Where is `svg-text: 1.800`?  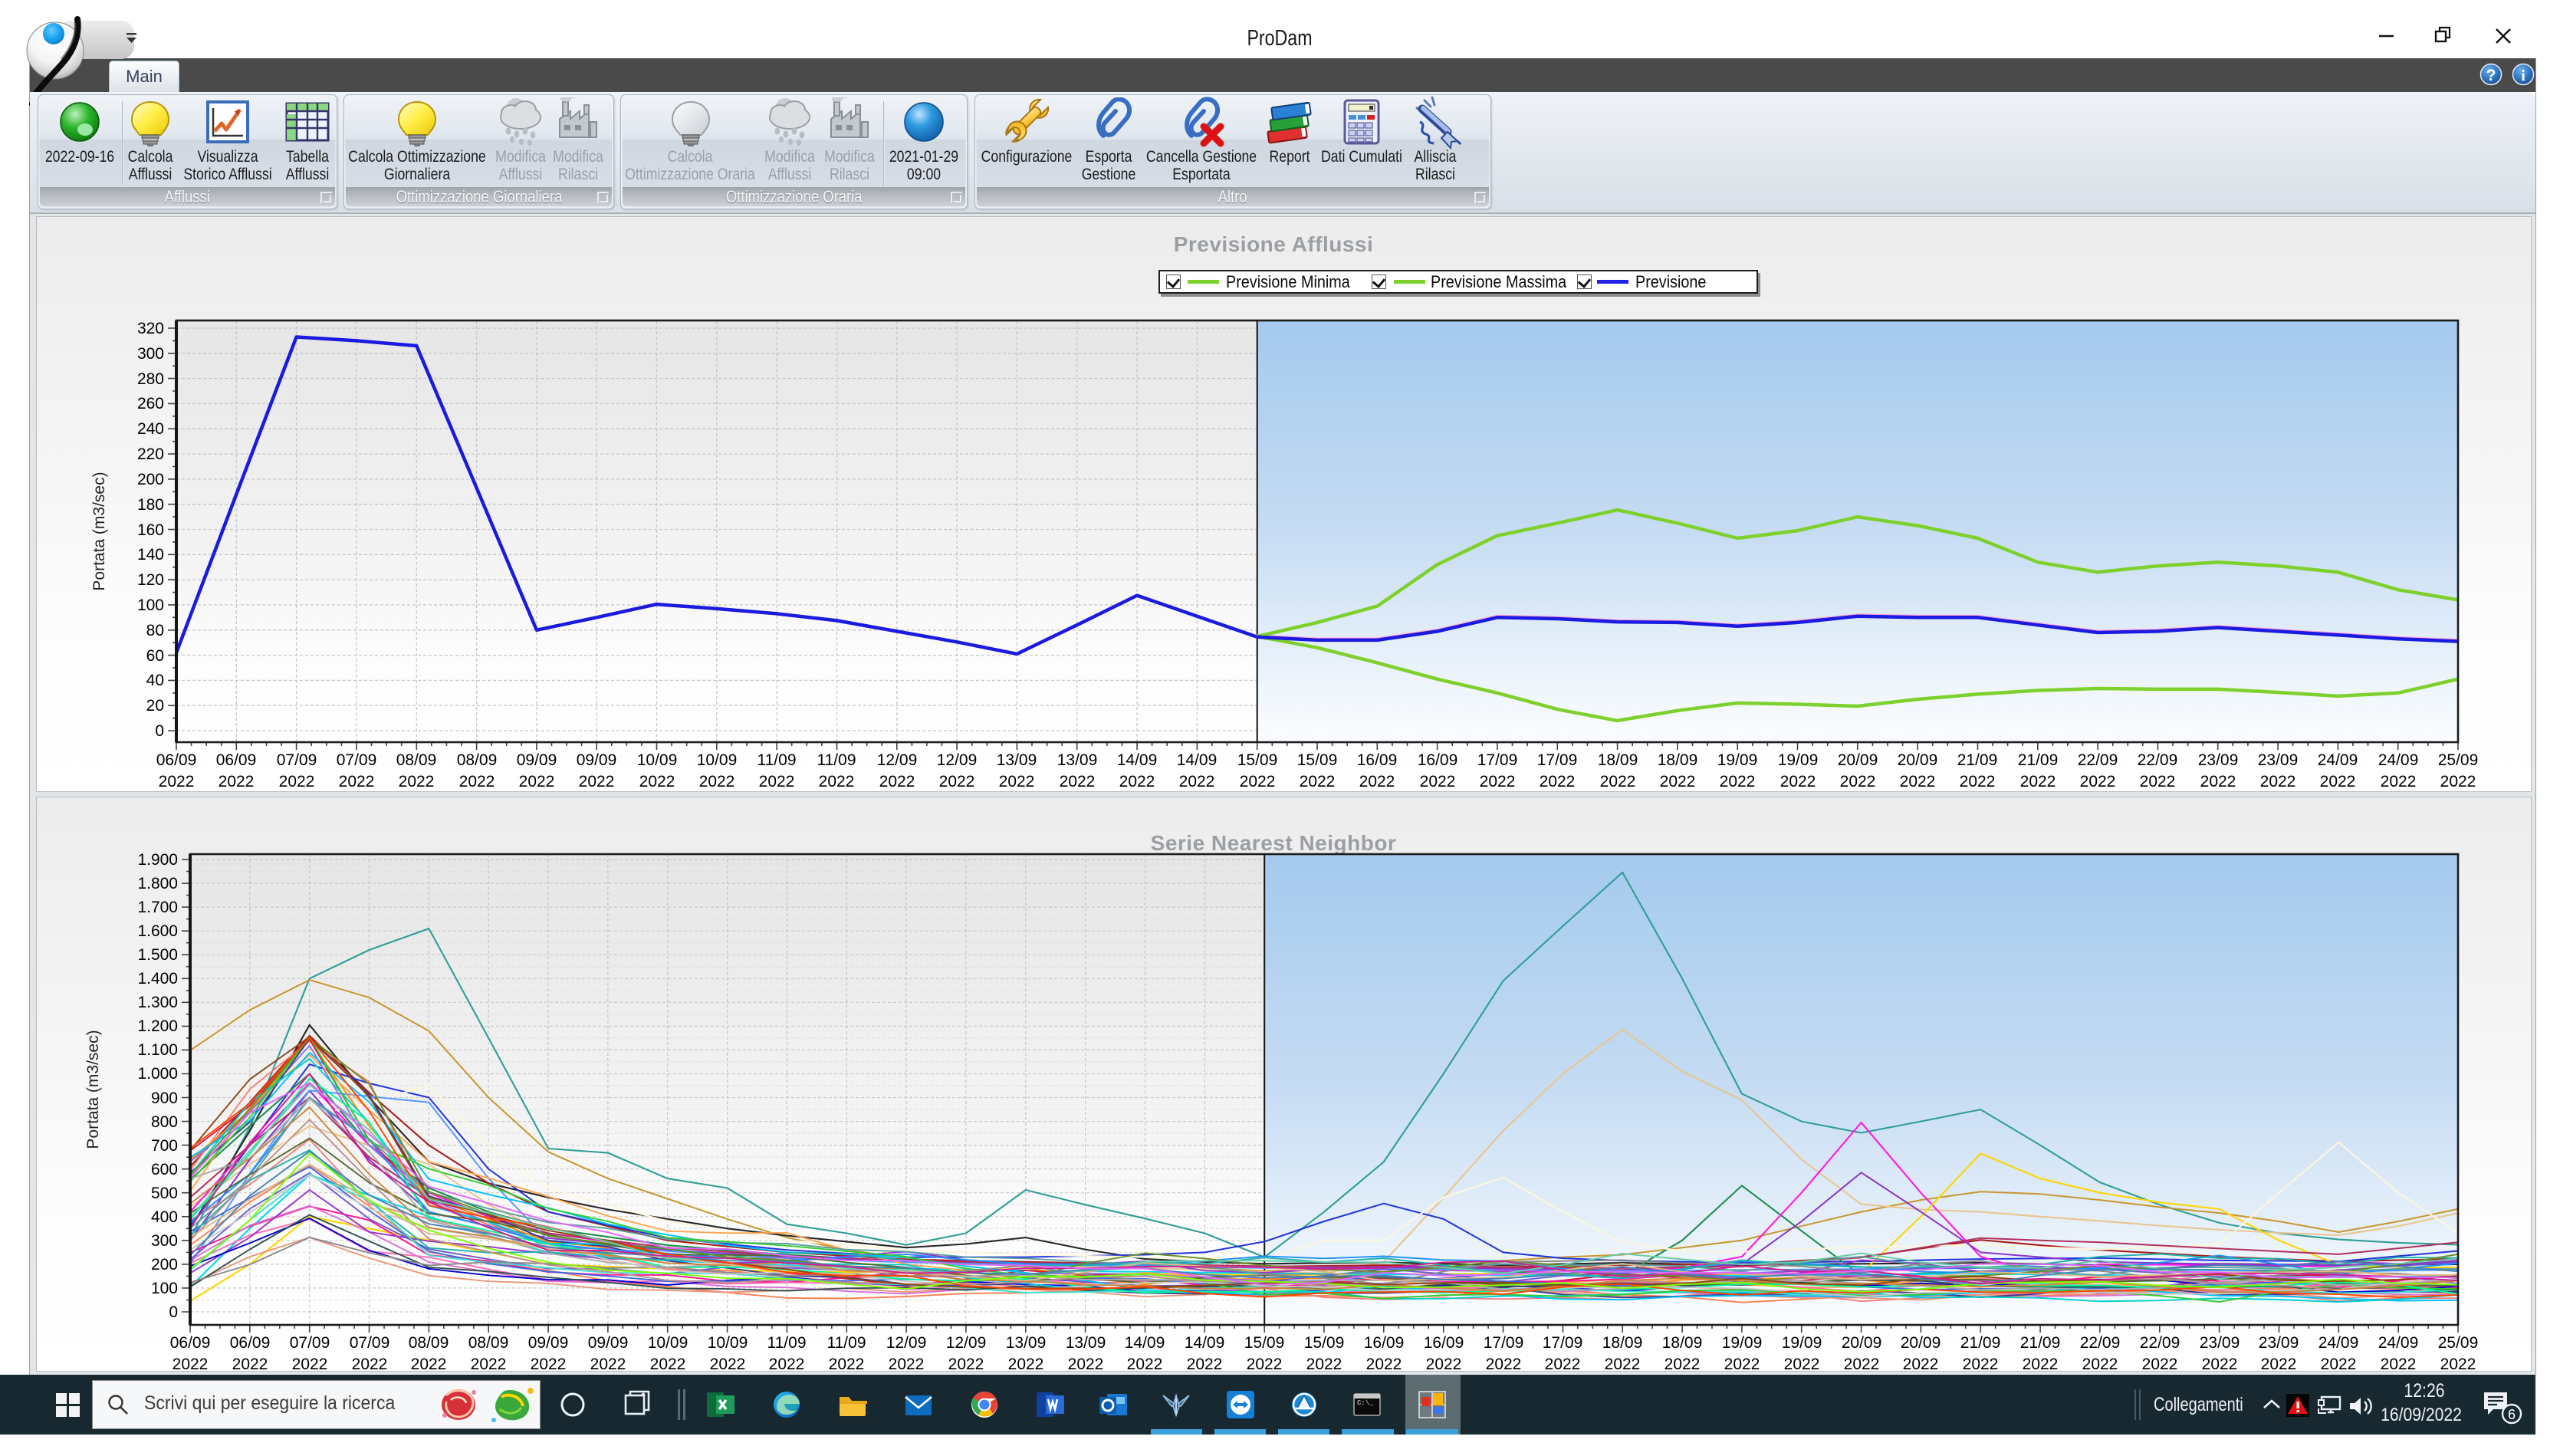
svg-text: 1.800 is located at coordinates (157, 883).